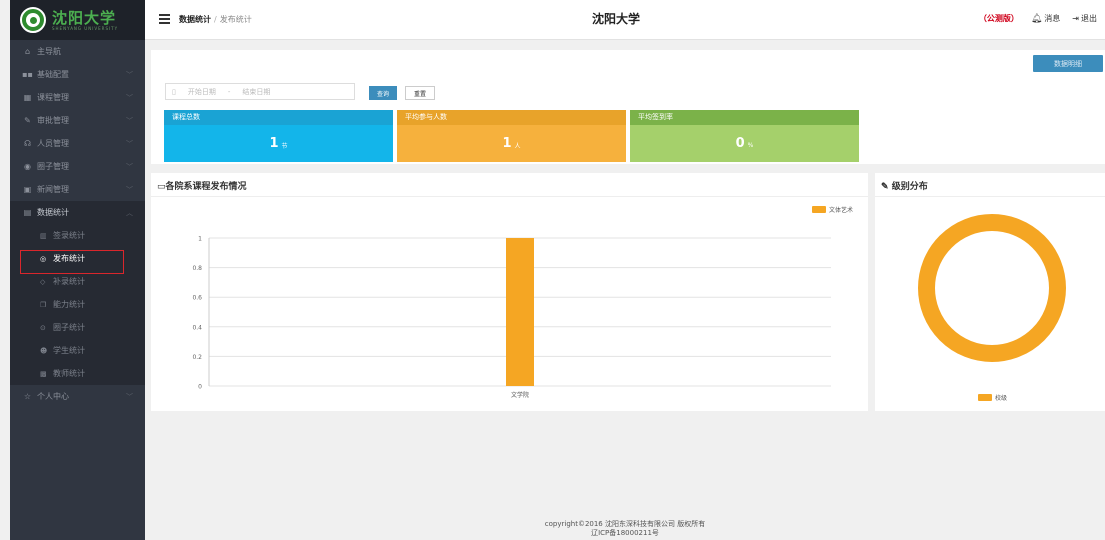 This screenshot has height=540, width=1105. What do you see at coordinates (69, 235) in the screenshot?
I see `sidebar-subitem-label: 签录统计` at bounding box center [69, 235].